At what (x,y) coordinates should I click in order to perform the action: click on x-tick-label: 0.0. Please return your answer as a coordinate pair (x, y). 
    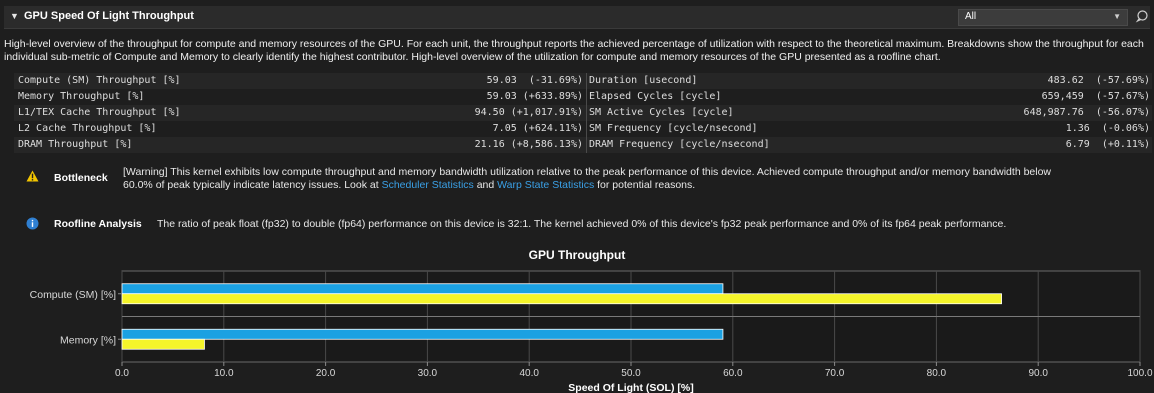
    Looking at the image, I should click on (122, 373).